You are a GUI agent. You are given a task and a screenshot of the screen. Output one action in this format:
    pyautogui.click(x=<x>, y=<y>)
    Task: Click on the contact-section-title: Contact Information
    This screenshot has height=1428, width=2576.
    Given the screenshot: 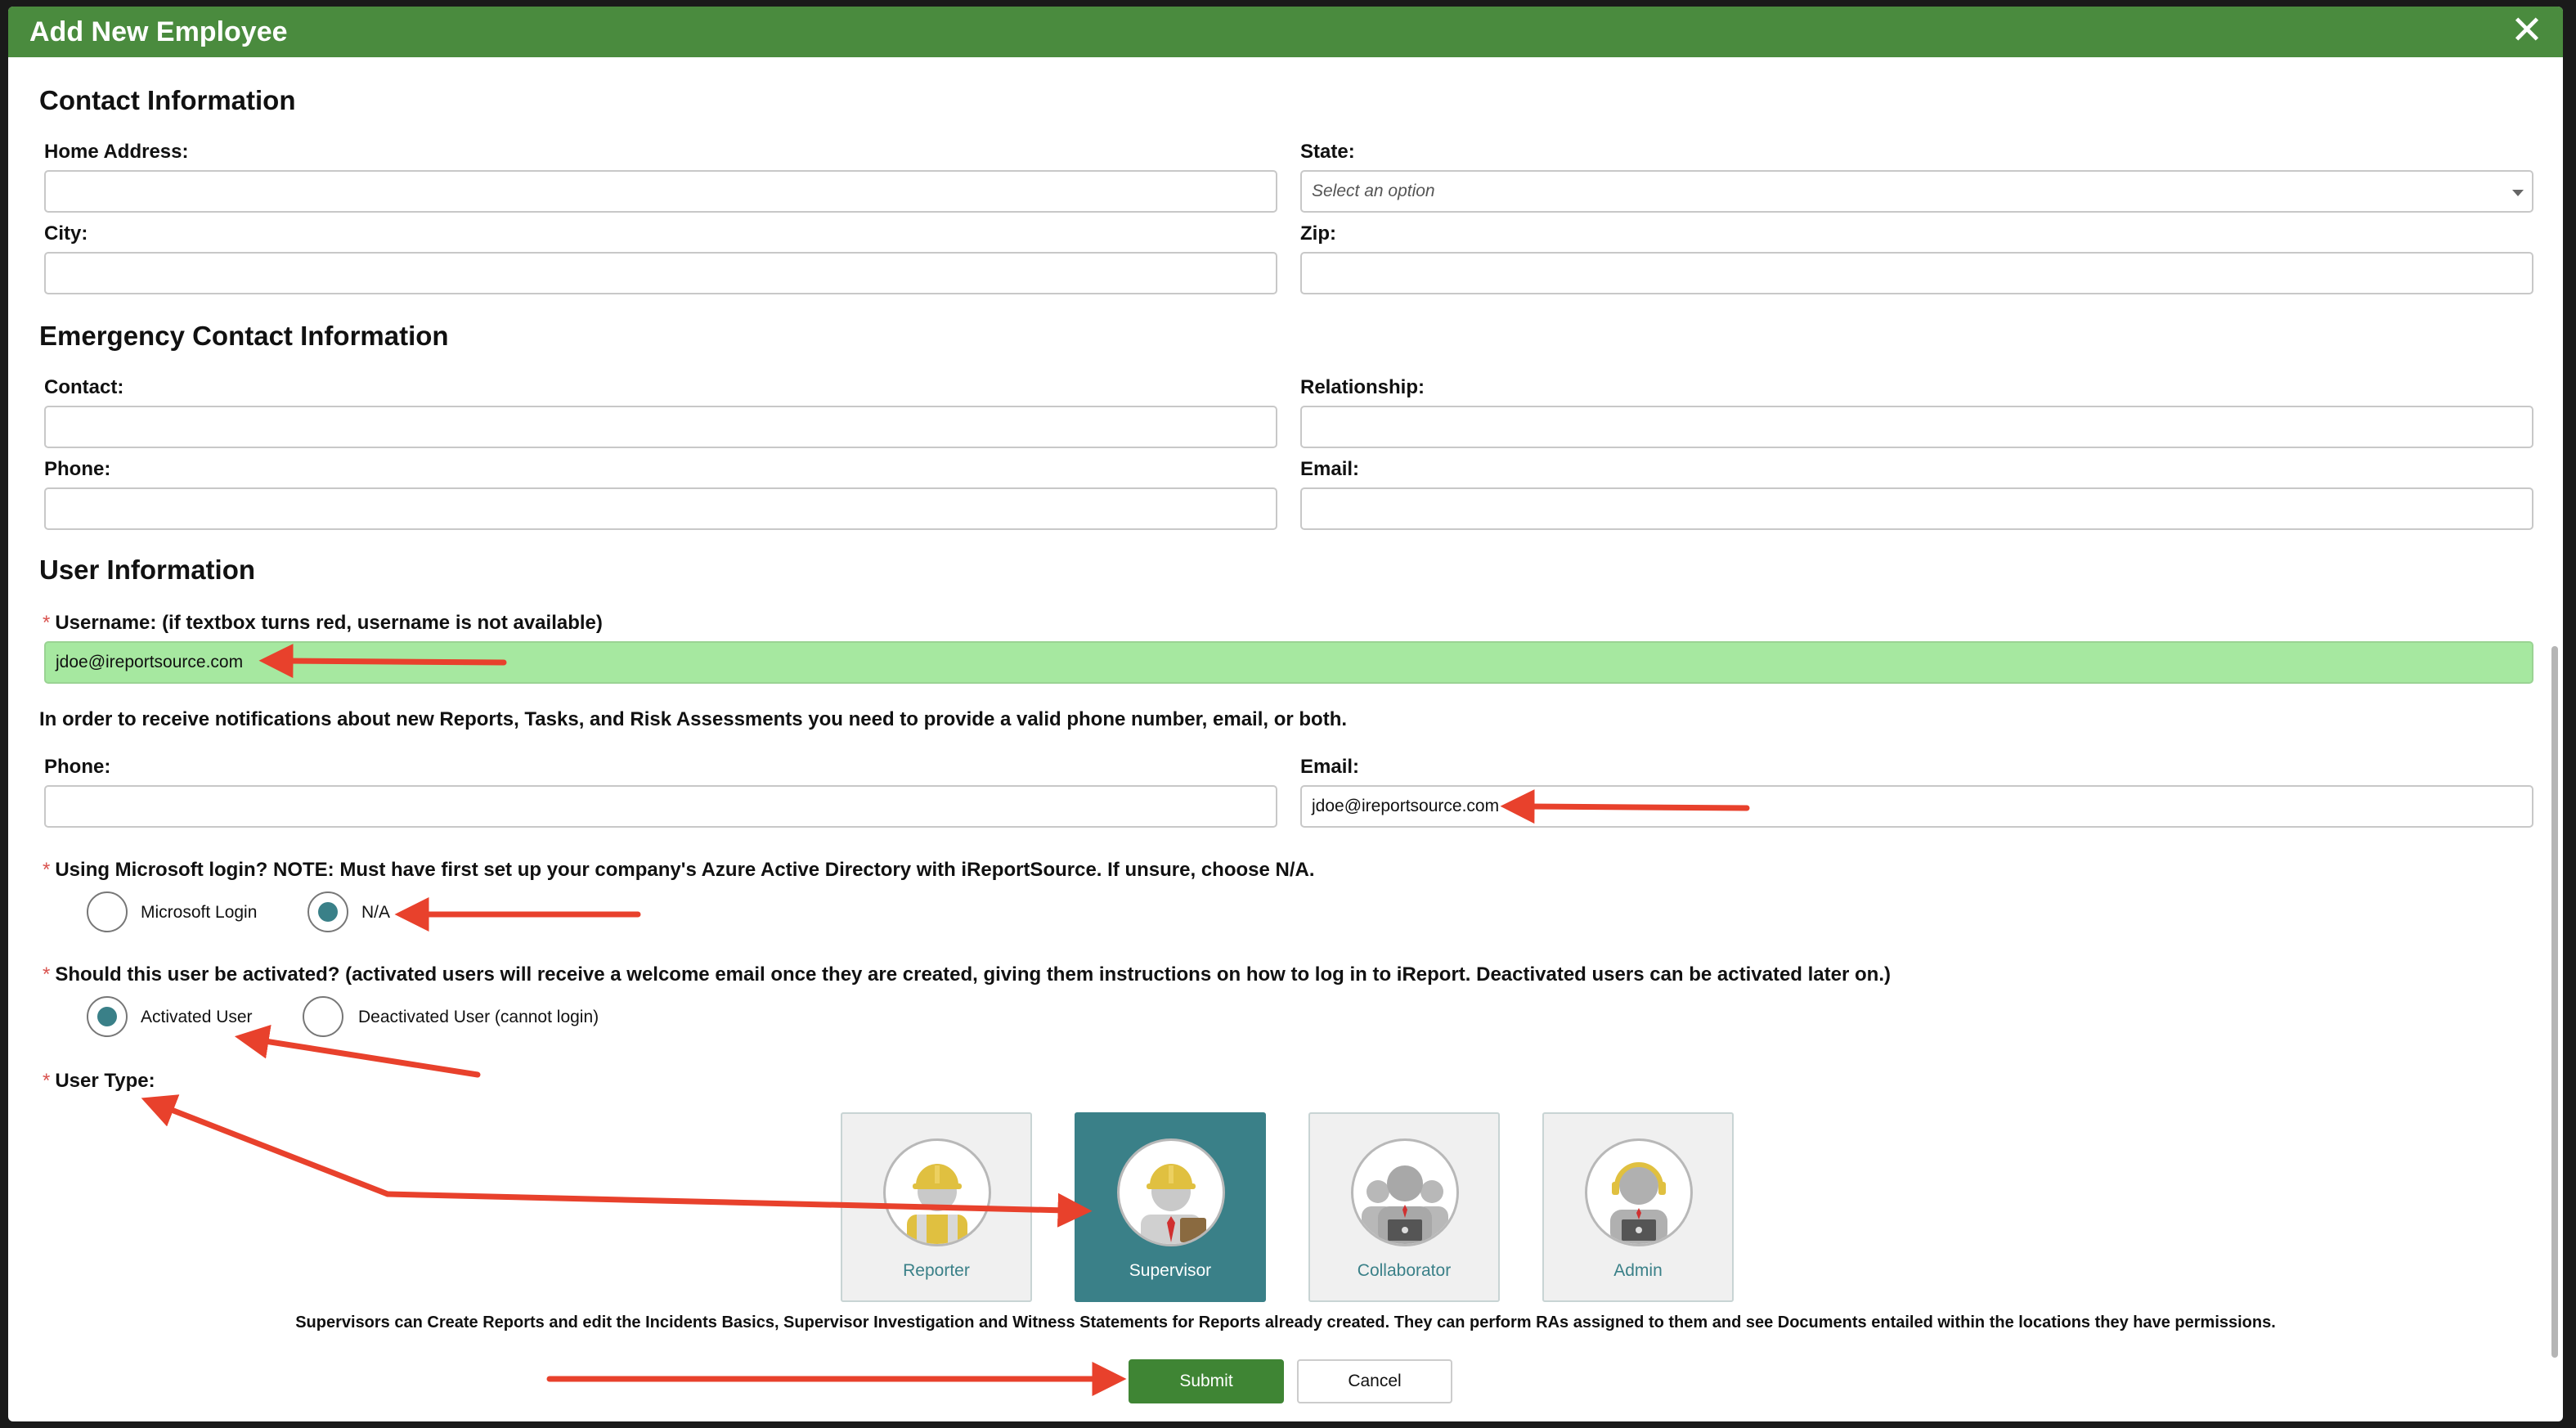 What is the action you would take?
    pyautogui.click(x=167, y=100)
    